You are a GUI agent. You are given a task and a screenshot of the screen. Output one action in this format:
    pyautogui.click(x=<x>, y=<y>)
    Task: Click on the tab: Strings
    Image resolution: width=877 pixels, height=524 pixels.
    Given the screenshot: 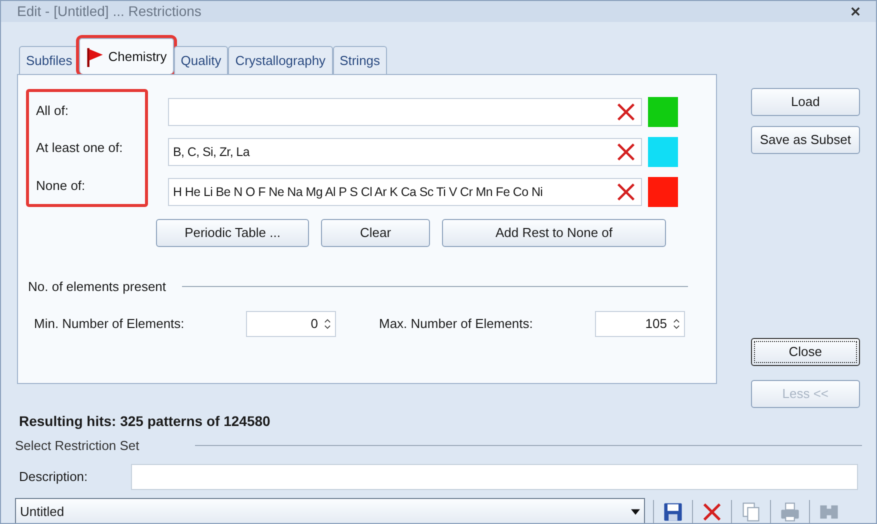 What is the action you would take?
    pyautogui.click(x=360, y=60)
    